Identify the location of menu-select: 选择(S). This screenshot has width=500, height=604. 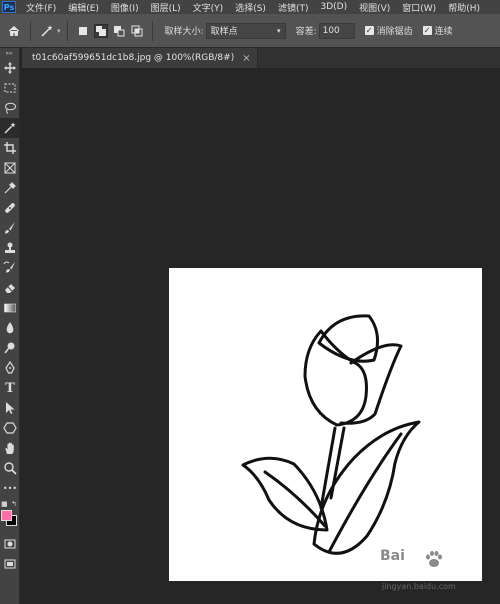
(250, 7).